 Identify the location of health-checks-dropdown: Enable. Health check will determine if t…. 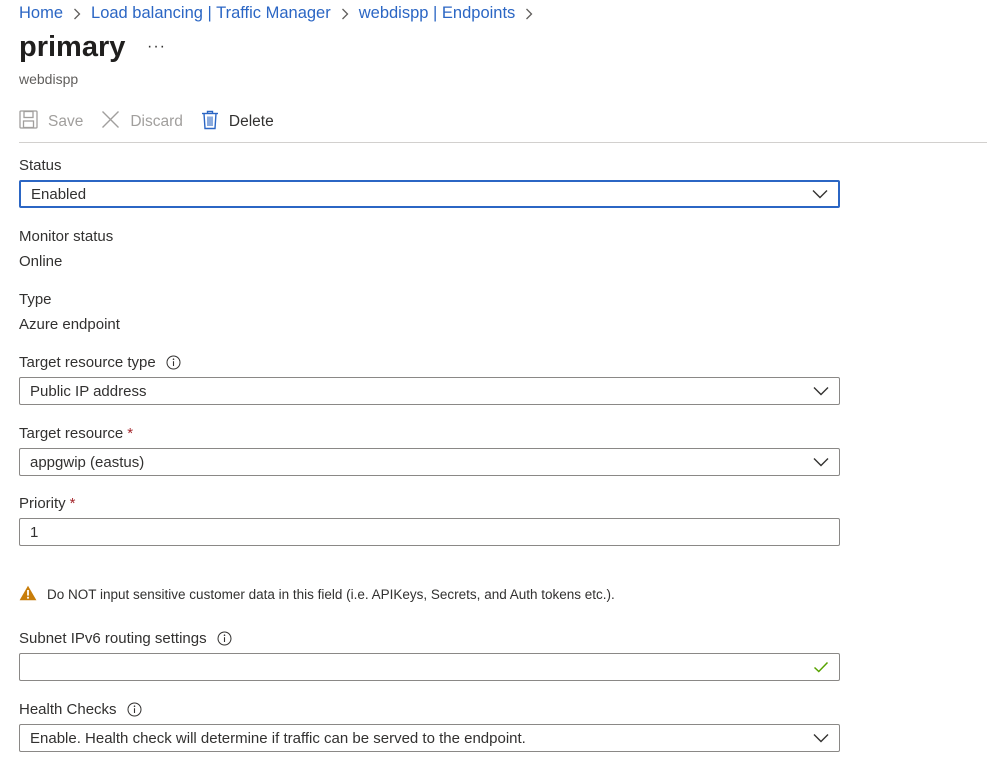
(429, 738).